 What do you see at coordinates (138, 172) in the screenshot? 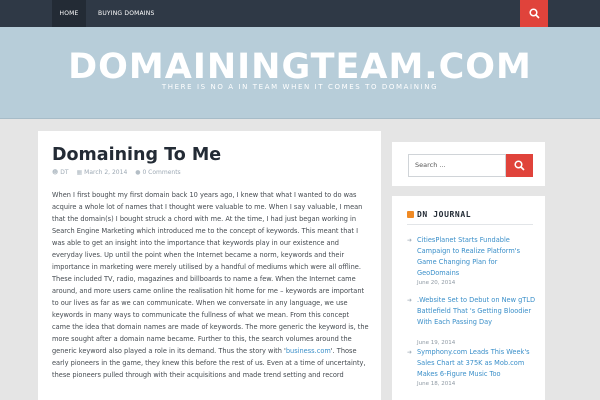
I see `comment-icon: ●` at bounding box center [138, 172].